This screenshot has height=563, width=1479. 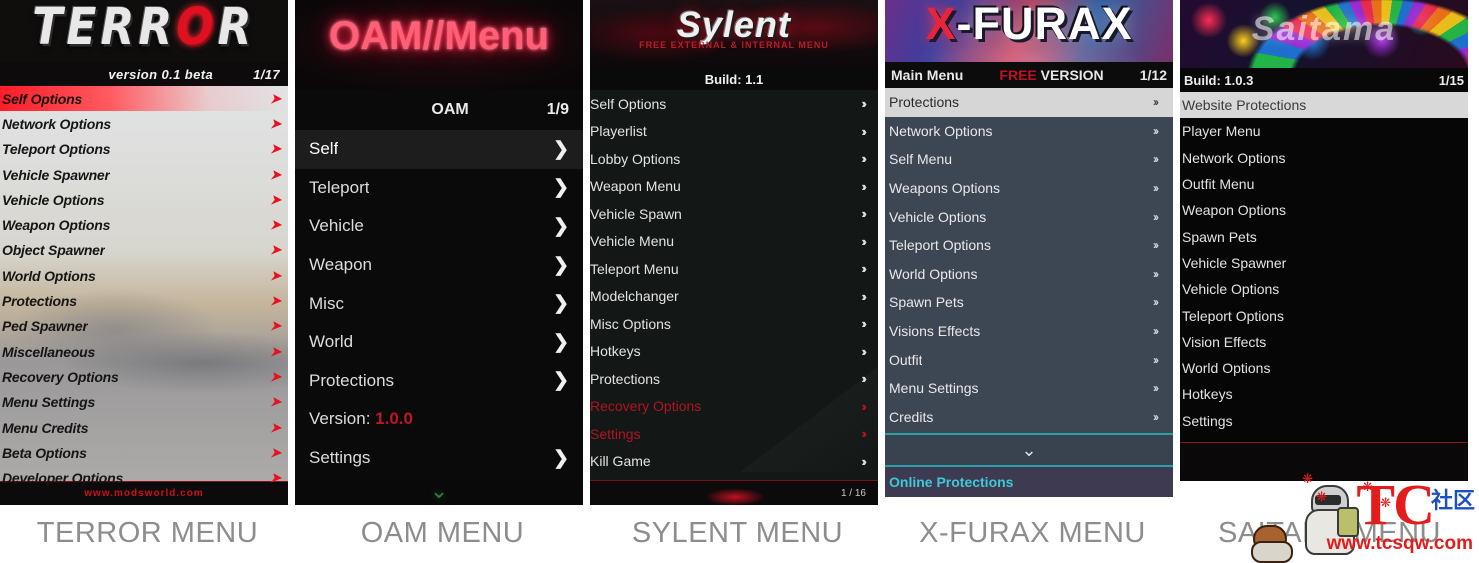 What do you see at coordinates (1029, 388) in the screenshot?
I see `xfurax-item-10: Menu Settings ››` at bounding box center [1029, 388].